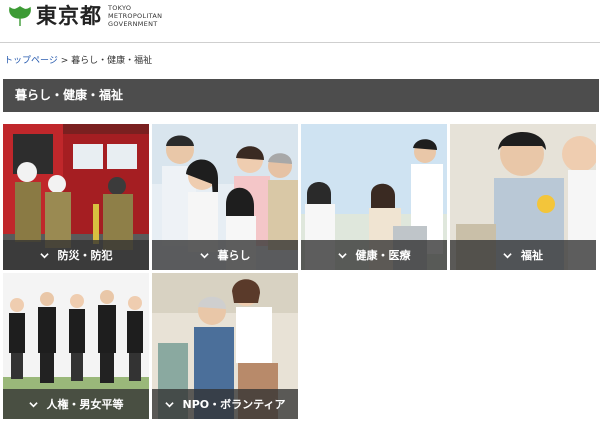 This screenshot has height=423, width=600. What do you see at coordinates (532, 255) in the screenshot?
I see `tile-label: 福祉` at bounding box center [532, 255].